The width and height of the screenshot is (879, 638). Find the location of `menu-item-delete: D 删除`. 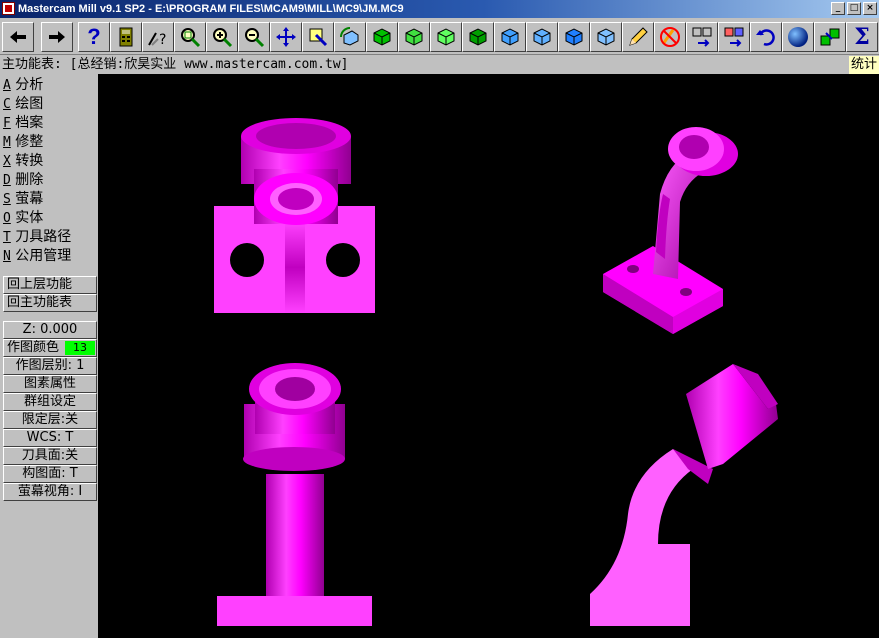

menu-item-delete: D 删除 is located at coordinates (23, 180).